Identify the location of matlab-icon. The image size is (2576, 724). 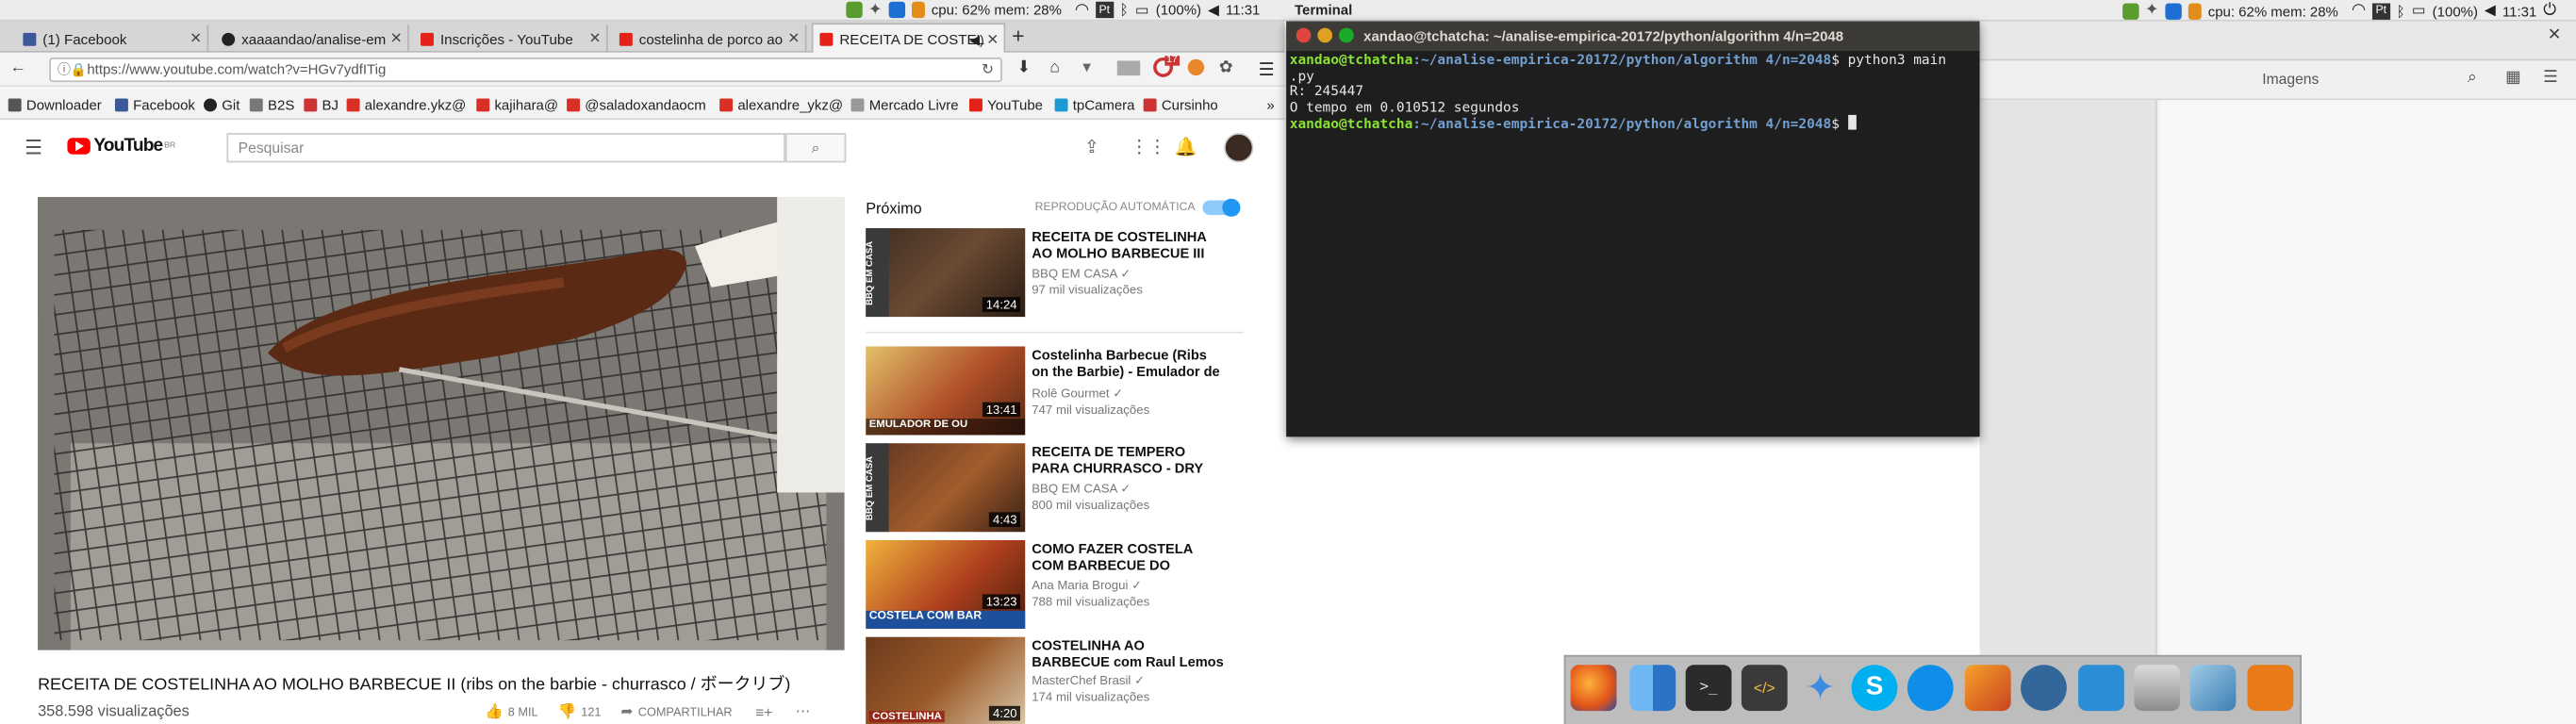
(1987, 688).